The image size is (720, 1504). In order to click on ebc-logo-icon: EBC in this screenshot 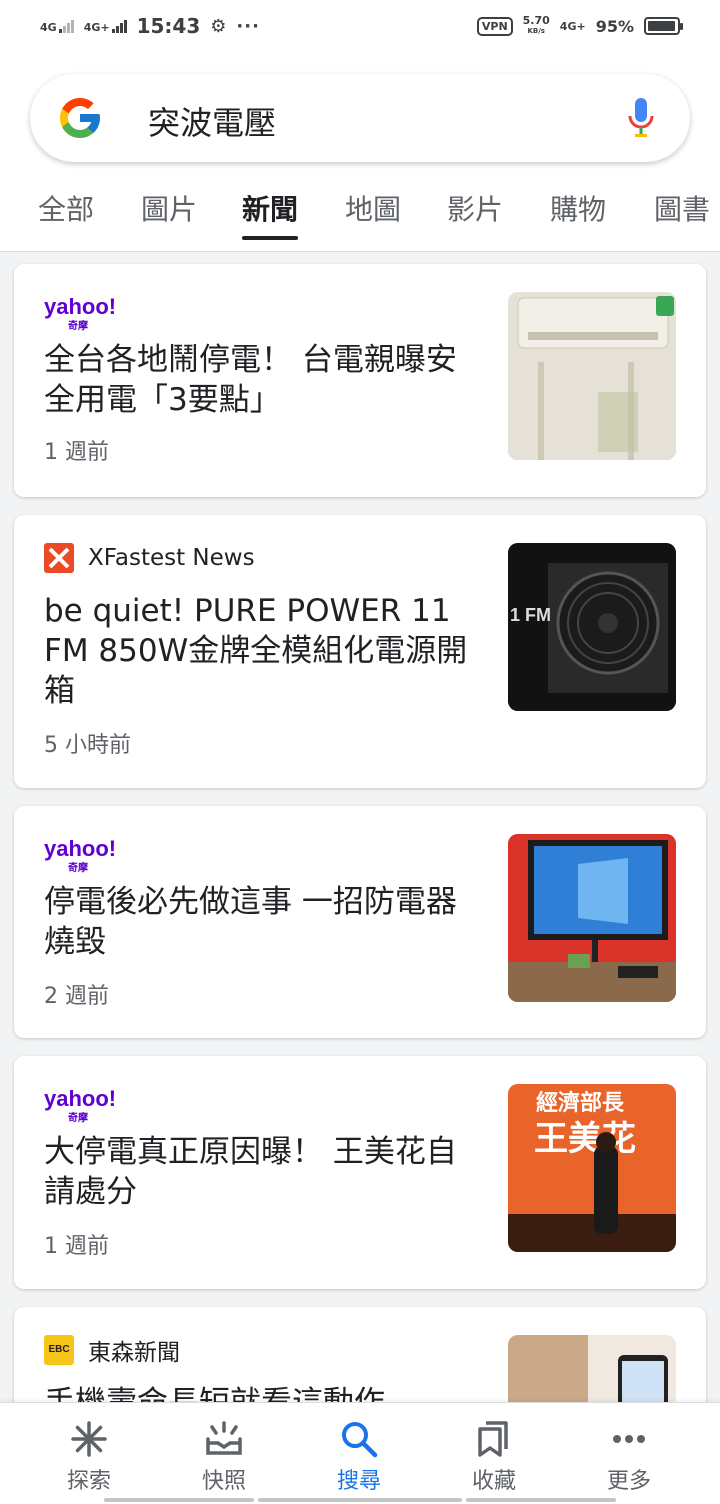, I will do `click(59, 1350)`.